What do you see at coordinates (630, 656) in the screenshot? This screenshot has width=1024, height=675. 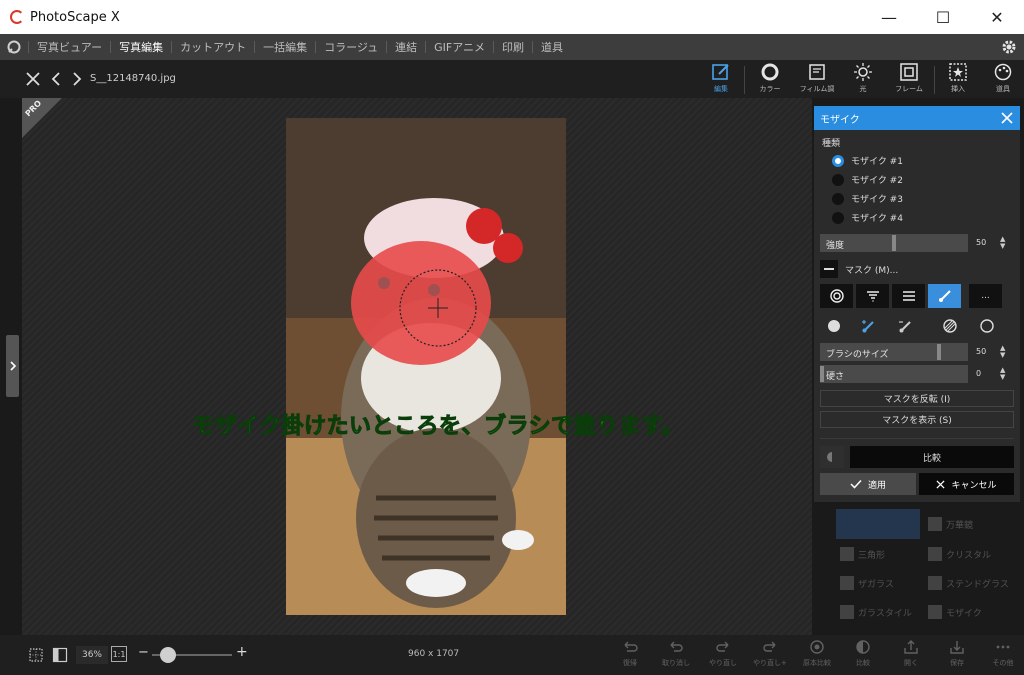 I see `revert-button: 復帰` at bounding box center [630, 656].